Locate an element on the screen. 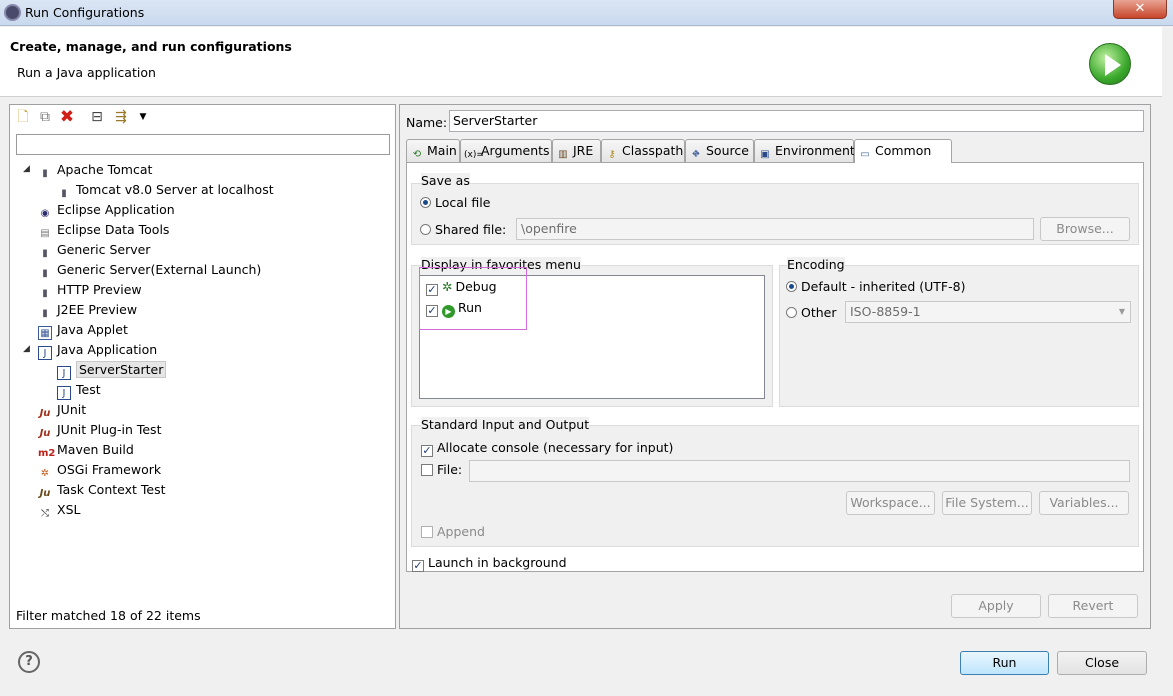  config-name-input: ServerStarter is located at coordinates (796, 121).